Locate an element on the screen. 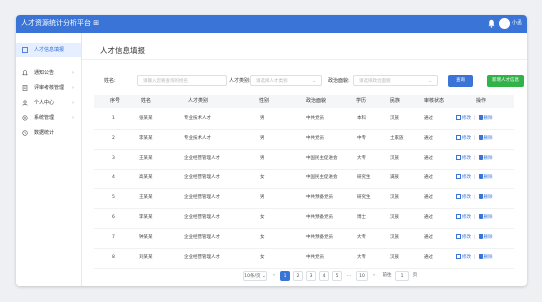 This screenshot has width=542, height=302. user-name: 小孟 is located at coordinates (517, 23).